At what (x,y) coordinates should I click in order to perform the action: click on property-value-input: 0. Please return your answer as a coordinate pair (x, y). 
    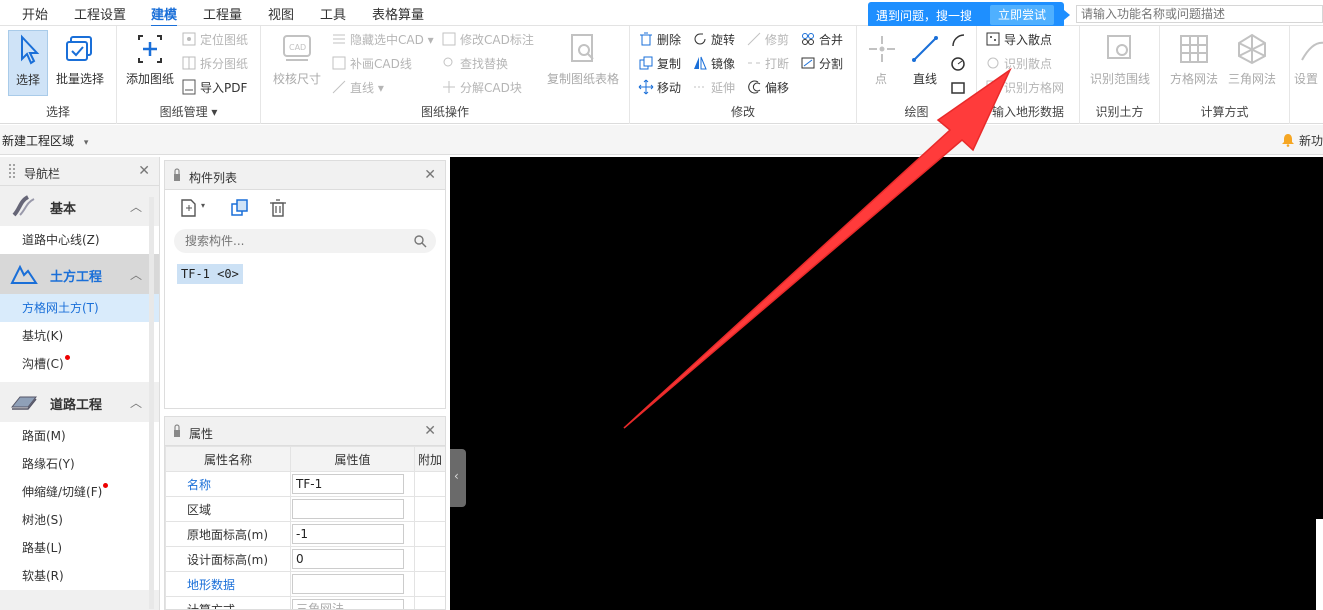
    Looking at the image, I should click on (348, 559).